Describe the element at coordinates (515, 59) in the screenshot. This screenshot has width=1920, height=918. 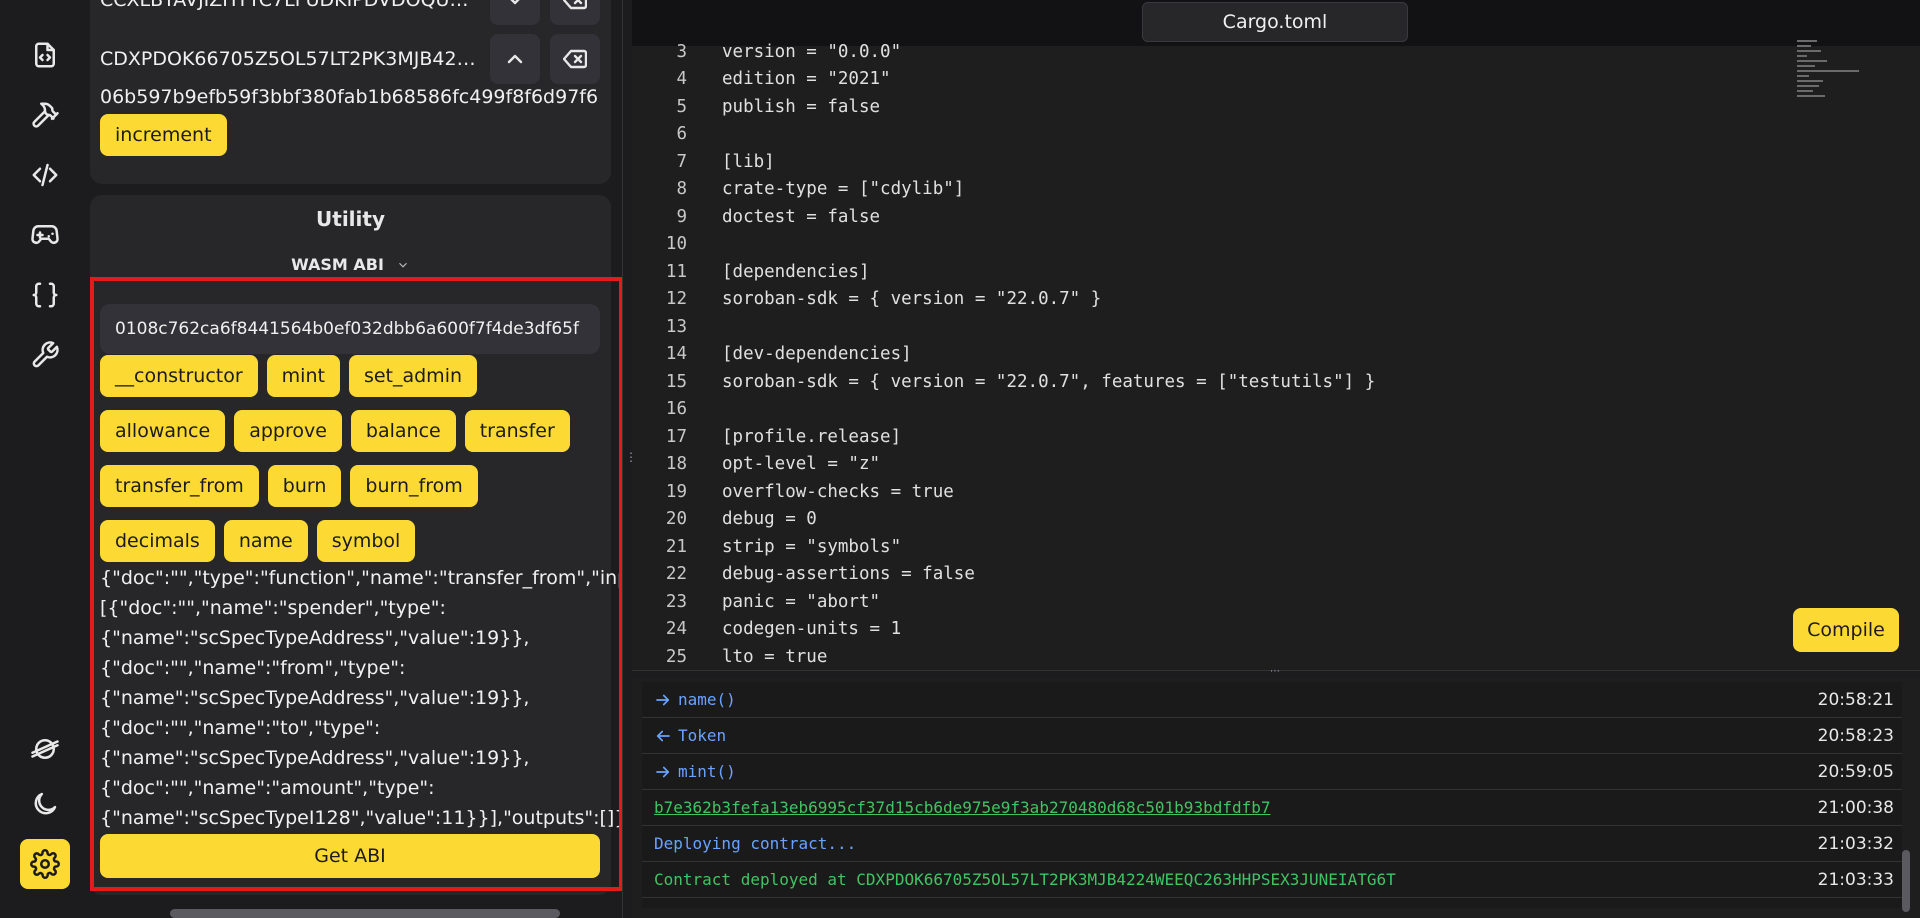
I see `collapse-button` at that location.